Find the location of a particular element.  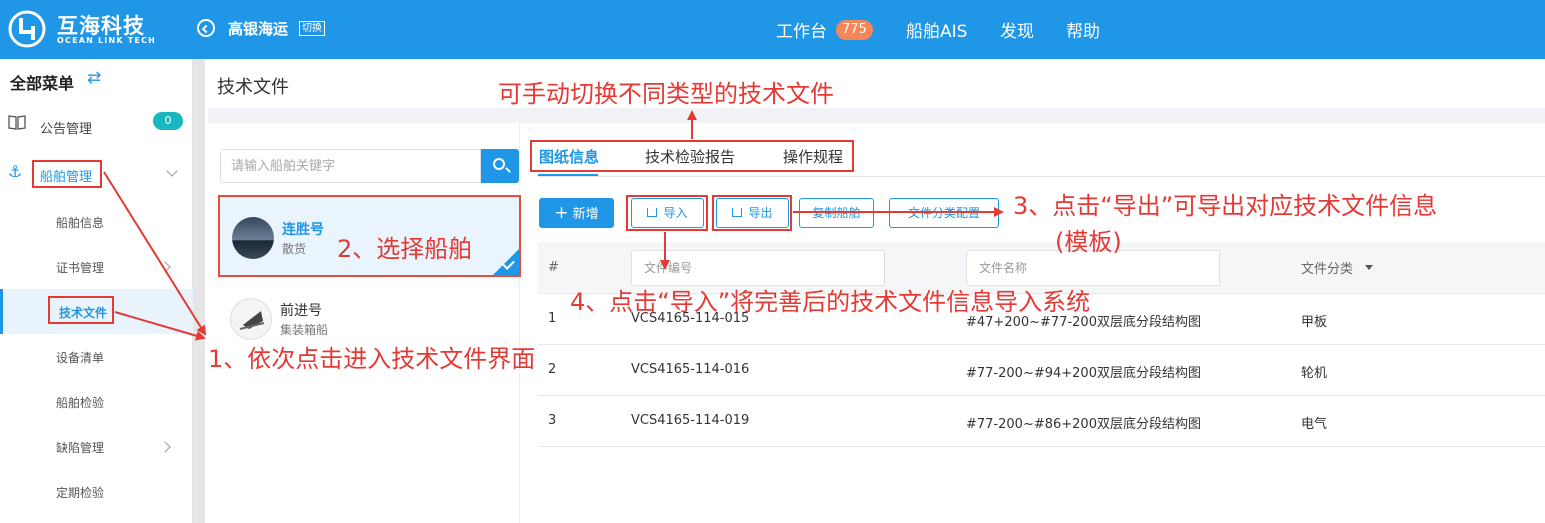

menu-toggle-icon: ⇄ is located at coordinates (94, 78).